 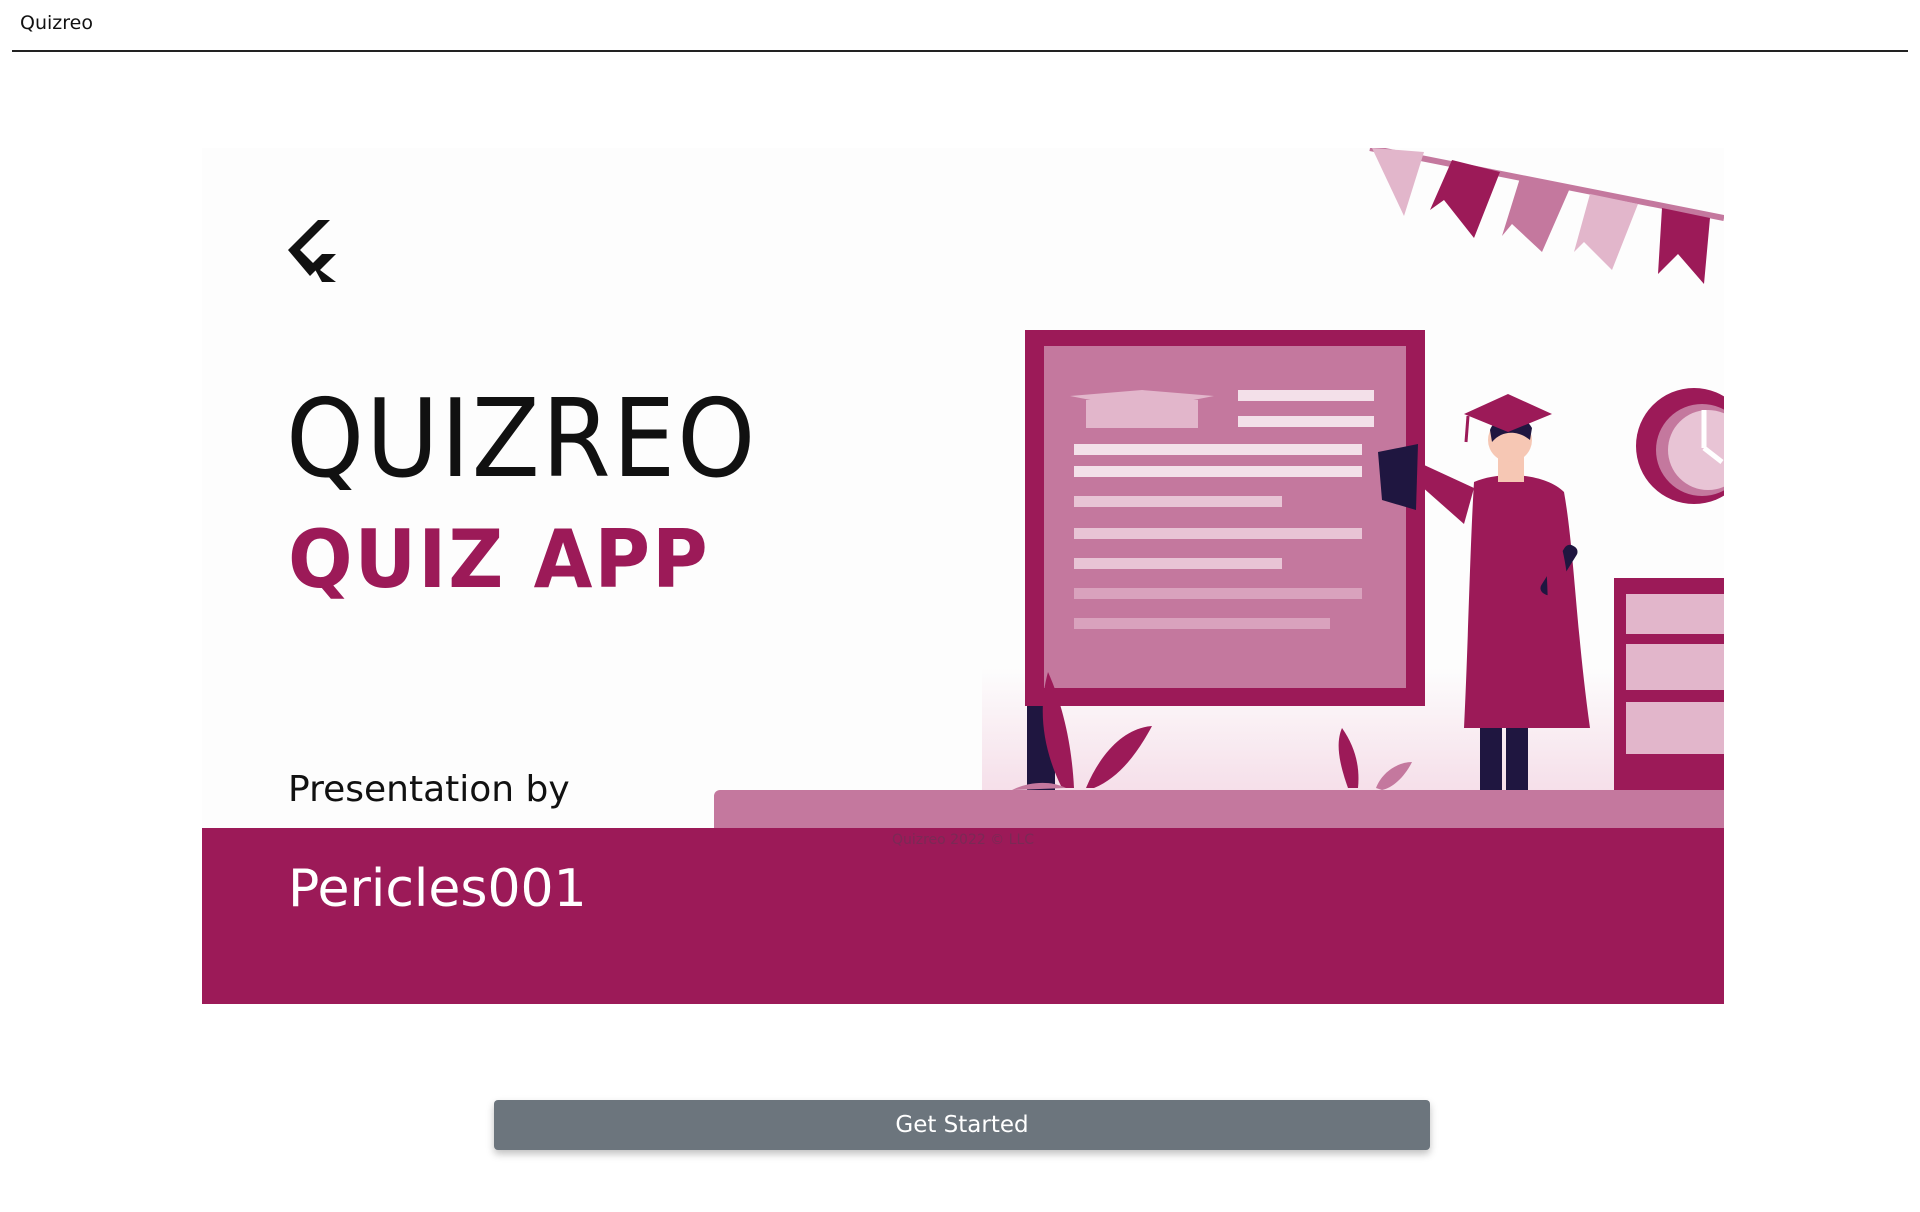 I want to click on app-title: Quizreo, so click(x=56, y=23).